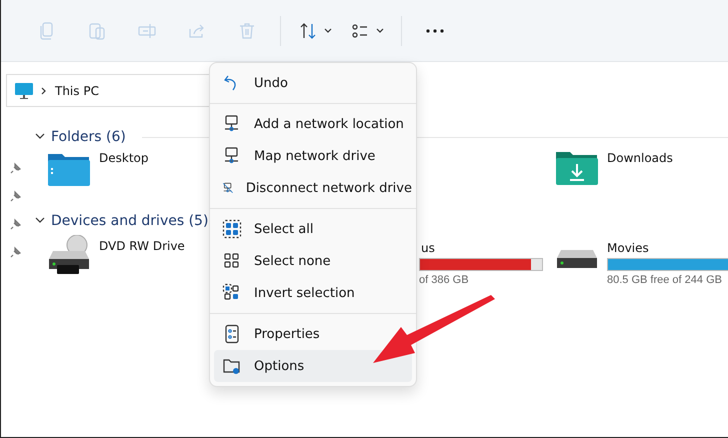  I want to click on dvd-drive-icon, so click(69, 255).